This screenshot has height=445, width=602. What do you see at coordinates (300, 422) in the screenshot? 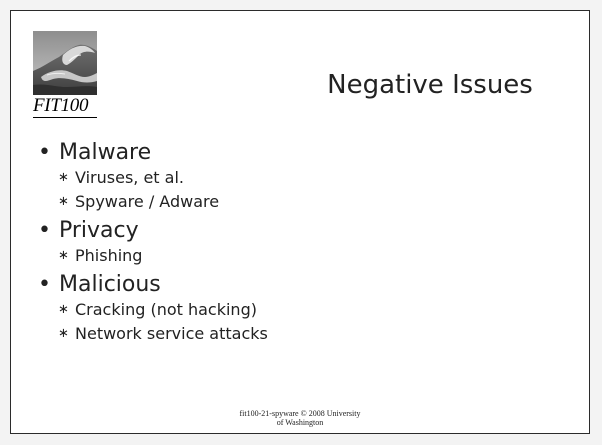
I see `footer-line-2: of Washington` at bounding box center [300, 422].